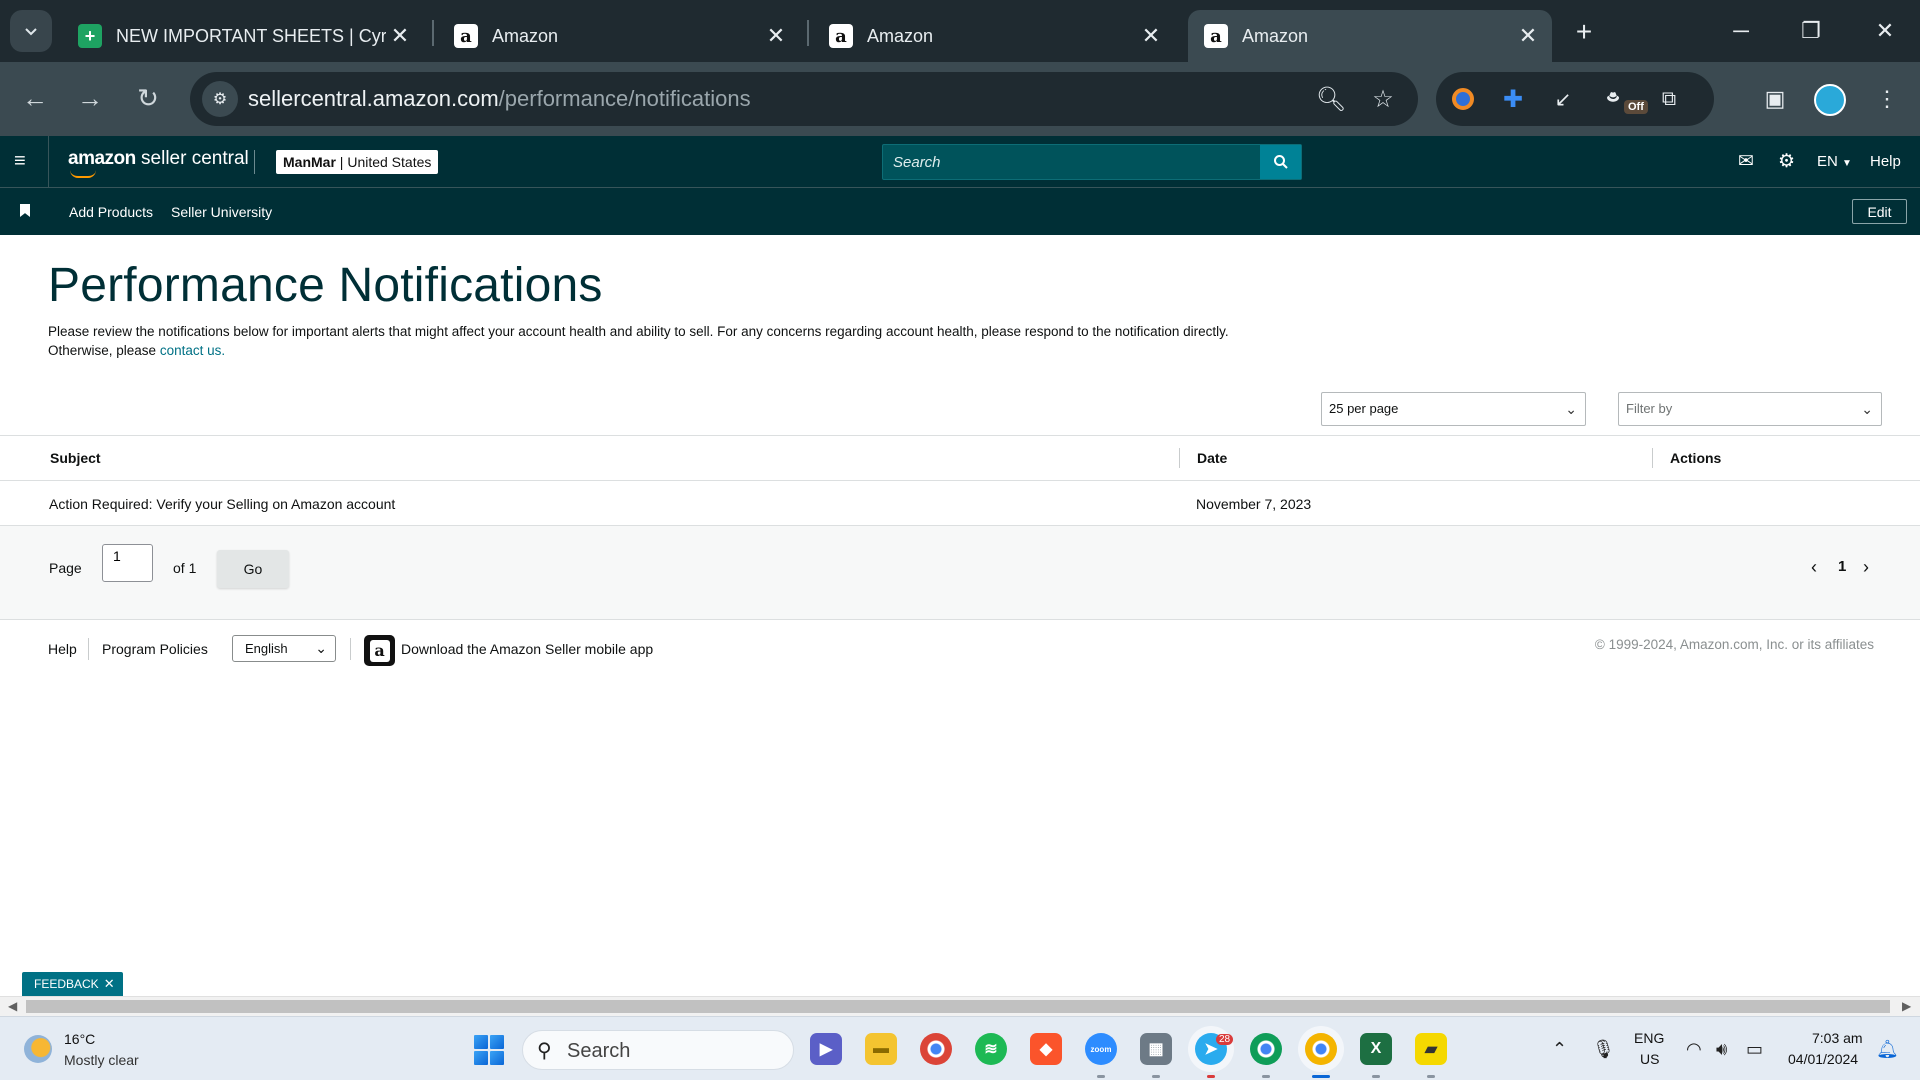 The image size is (1920, 1080). I want to click on horizontal-scrollbar: ◀ ▶, so click(960, 1006).